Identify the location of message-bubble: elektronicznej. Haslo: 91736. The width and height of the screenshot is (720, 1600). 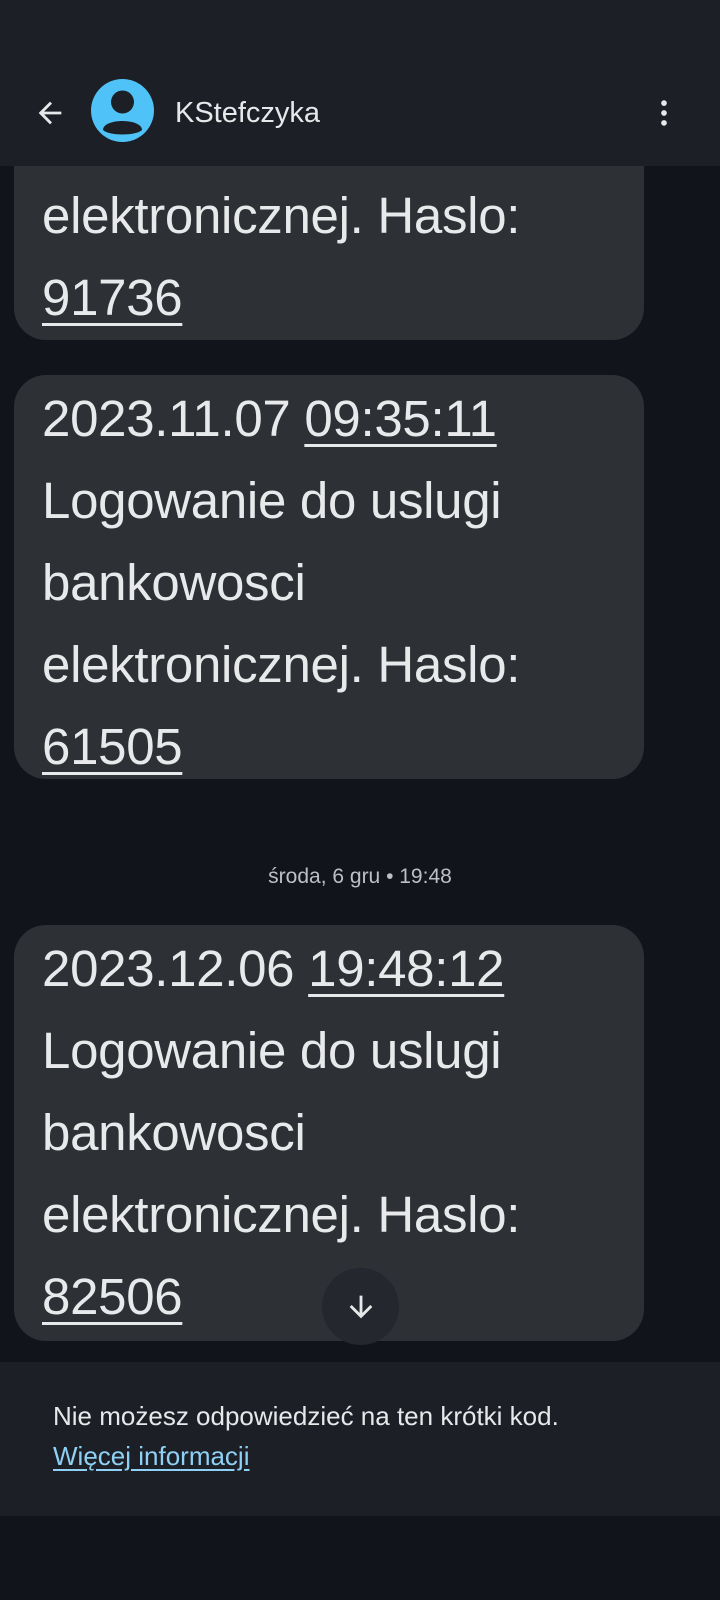
(329, 253).